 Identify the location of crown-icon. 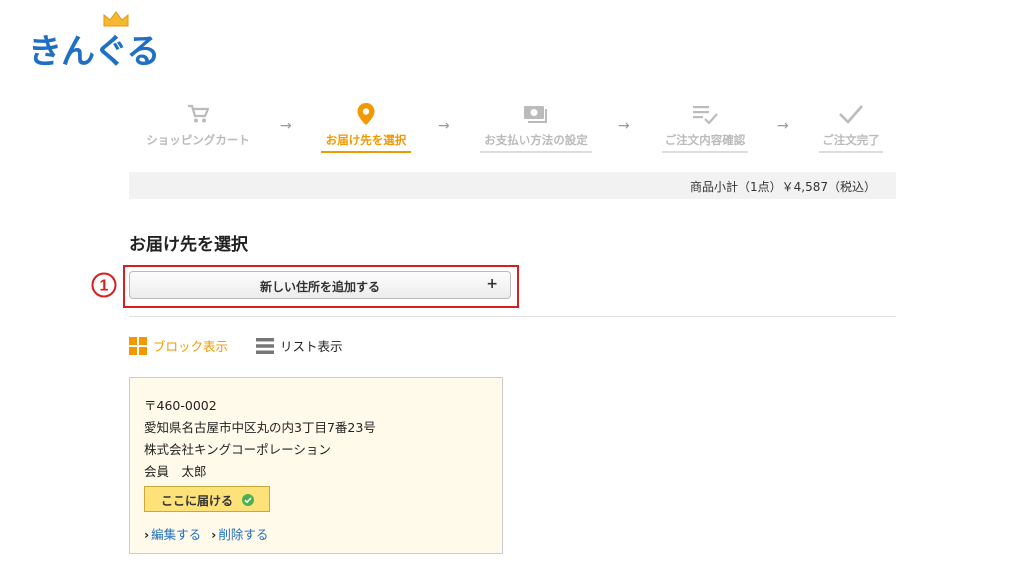
(116, 19).